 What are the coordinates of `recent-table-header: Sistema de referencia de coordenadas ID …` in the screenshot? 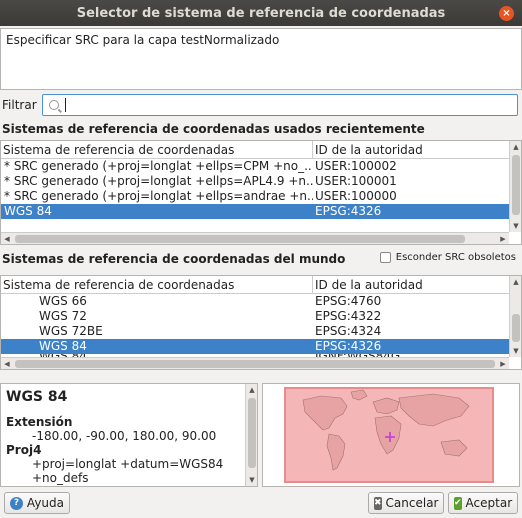 It's located at (261, 150).